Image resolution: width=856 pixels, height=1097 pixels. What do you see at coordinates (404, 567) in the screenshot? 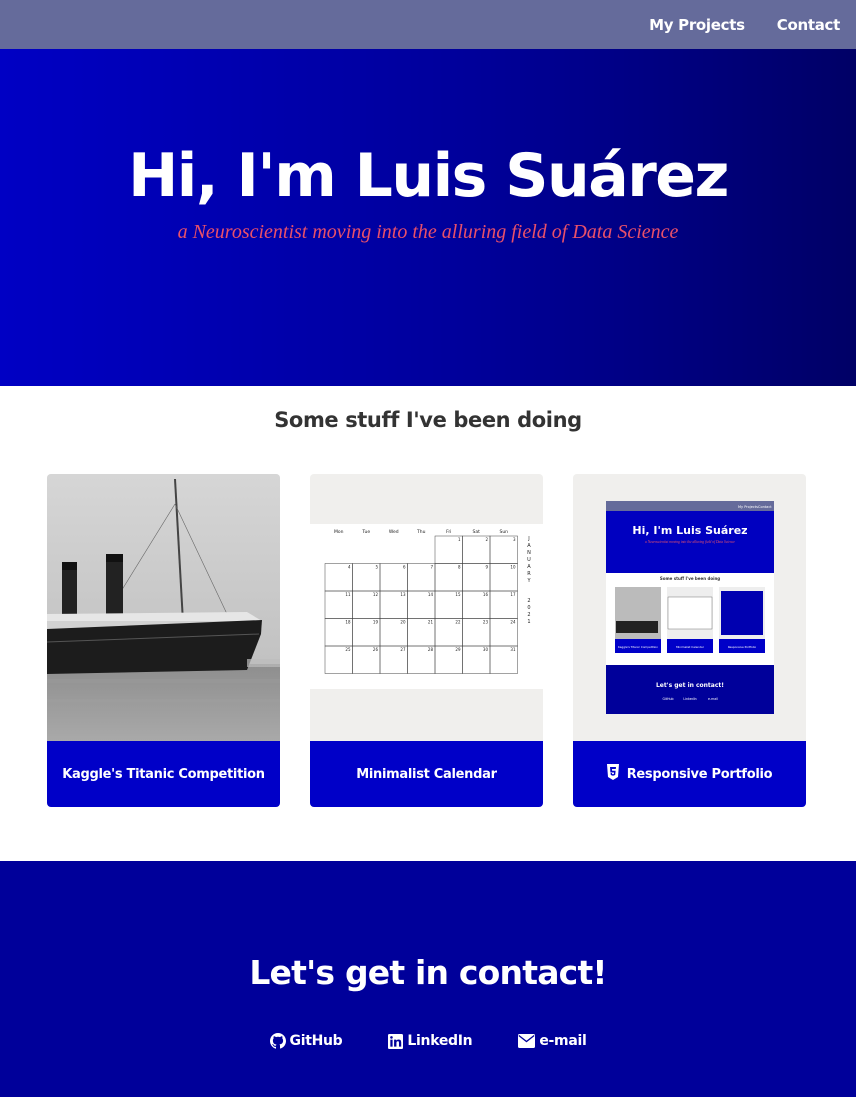
I see `calendar-day-number: 6` at bounding box center [404, 567].